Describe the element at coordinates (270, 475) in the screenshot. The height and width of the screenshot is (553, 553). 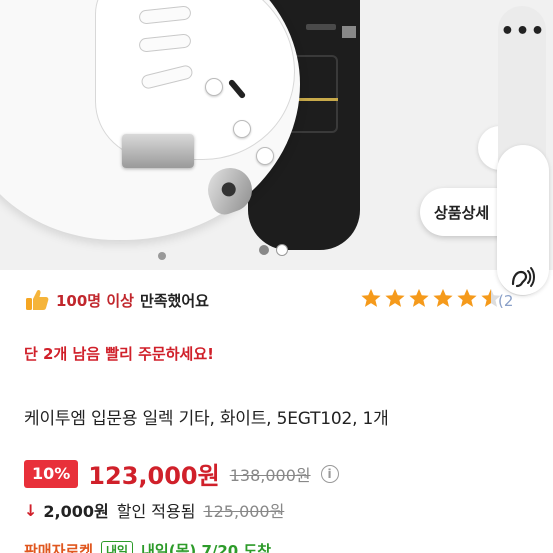
I see `original-price: 138,000원` at that location.